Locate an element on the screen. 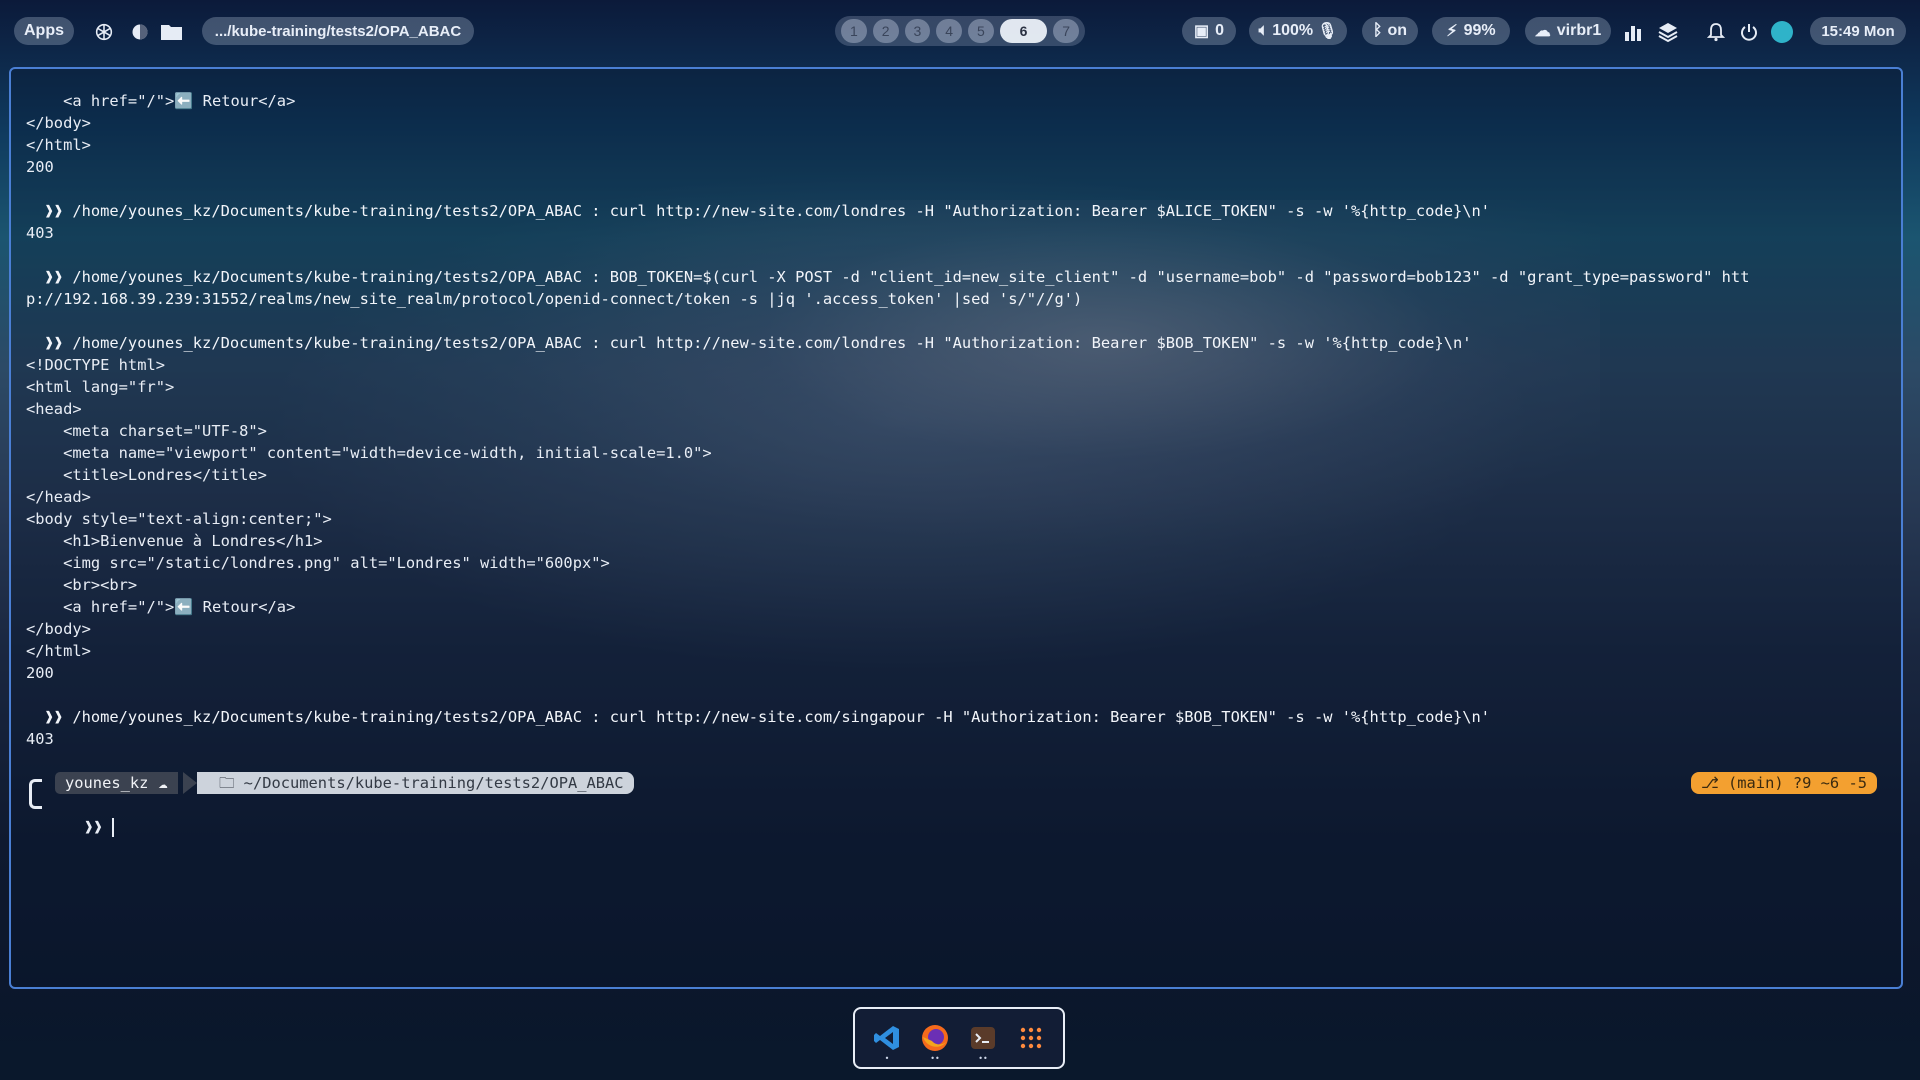  battery-pill: ⚡︎ 99% is located at coordinates (1471, 31).